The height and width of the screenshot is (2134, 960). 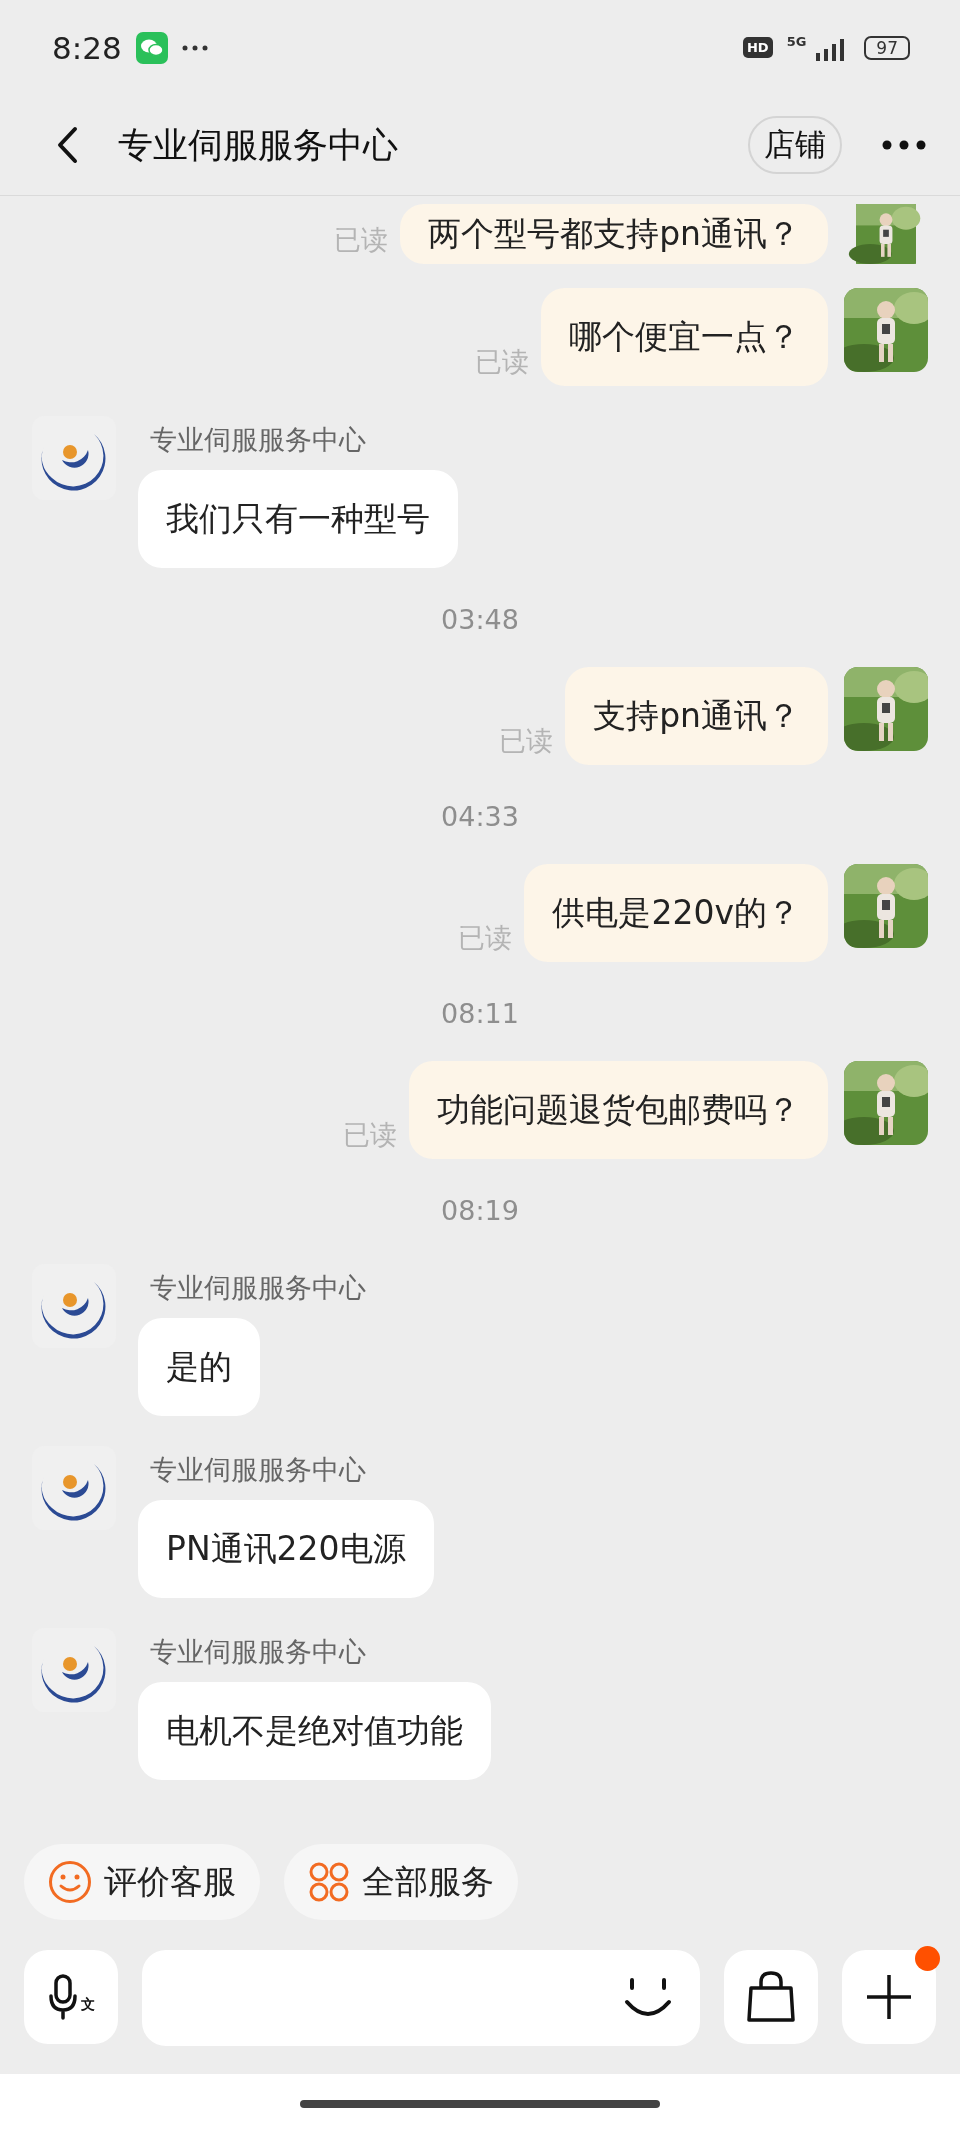 I want to click on battery-level: 97, so click(x=887, y=47).